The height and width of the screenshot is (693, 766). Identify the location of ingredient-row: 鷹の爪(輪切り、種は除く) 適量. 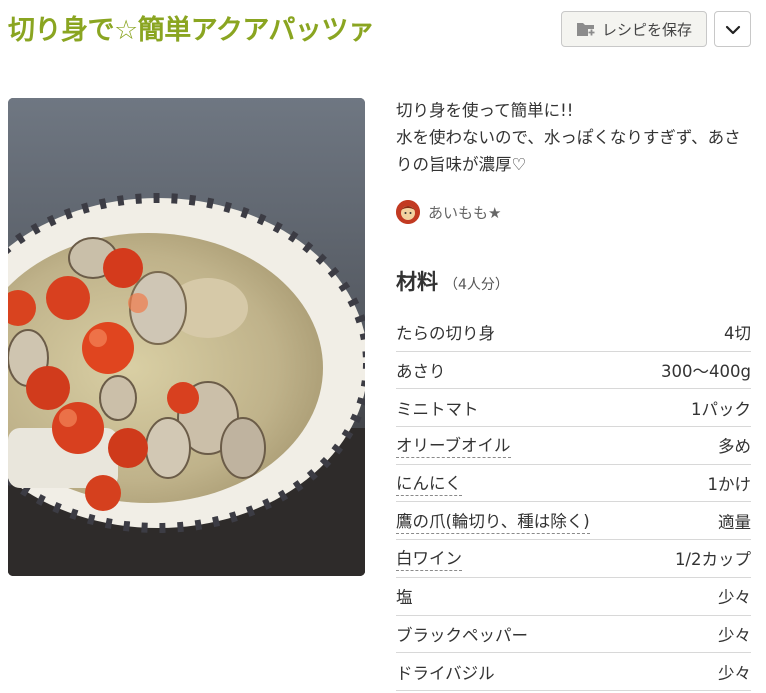
(573, 521).